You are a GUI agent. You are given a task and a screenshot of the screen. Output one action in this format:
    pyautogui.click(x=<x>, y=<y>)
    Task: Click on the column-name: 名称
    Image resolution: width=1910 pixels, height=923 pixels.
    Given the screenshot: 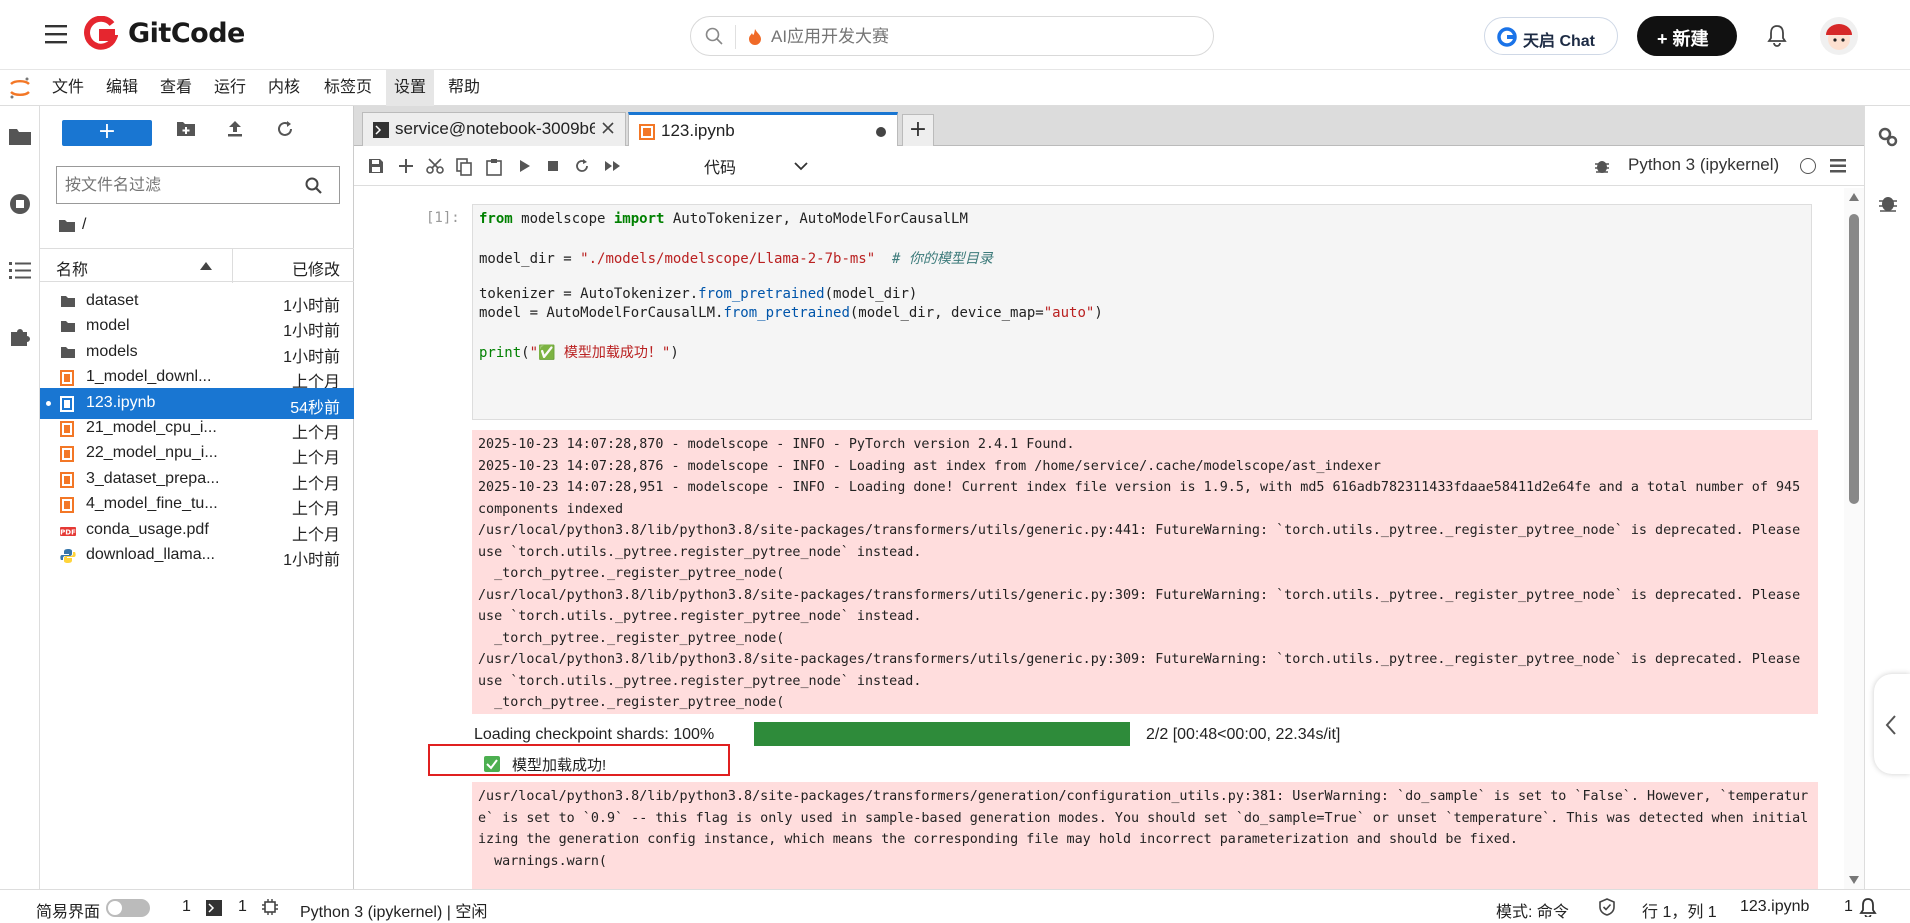 What is the action you would take?
    pyautogui.click(x=72, y=268)
    